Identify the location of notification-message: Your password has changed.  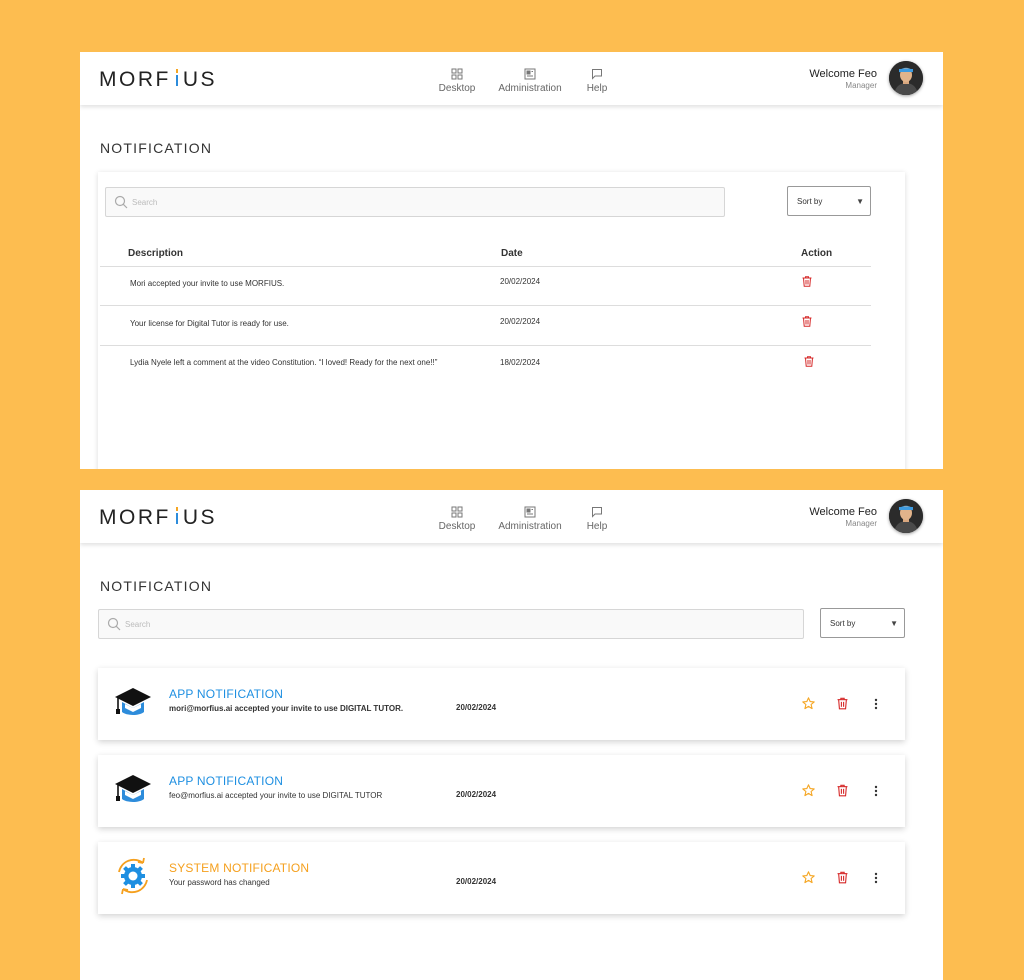
(219, 882).